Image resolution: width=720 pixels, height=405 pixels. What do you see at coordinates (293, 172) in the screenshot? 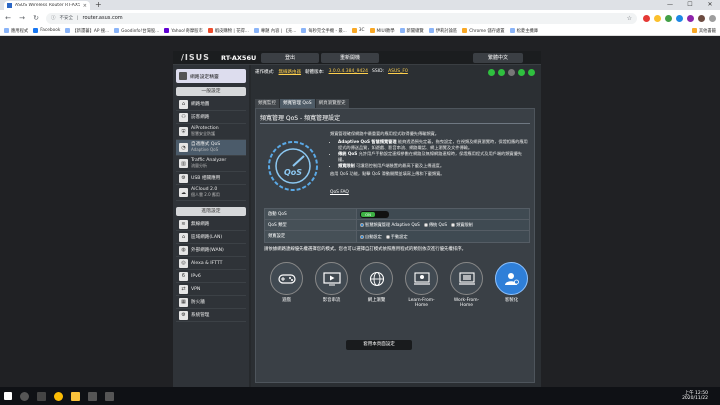
I see `svg-text: QoS` at bounding box center [293, 172].